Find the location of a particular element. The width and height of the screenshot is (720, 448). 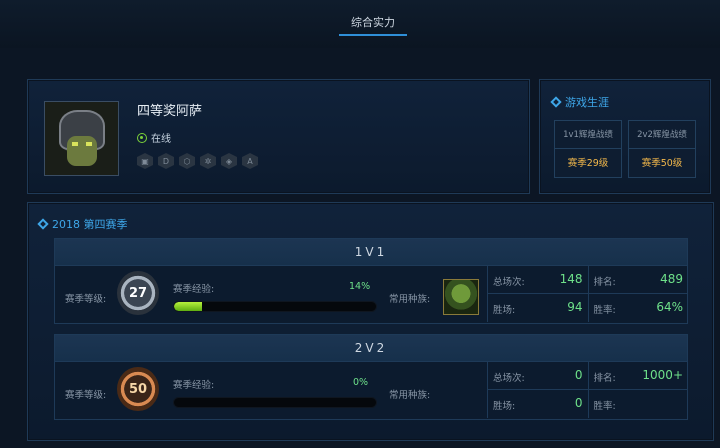

stat-wins-value: 0 is located at coordinates (578, 403).